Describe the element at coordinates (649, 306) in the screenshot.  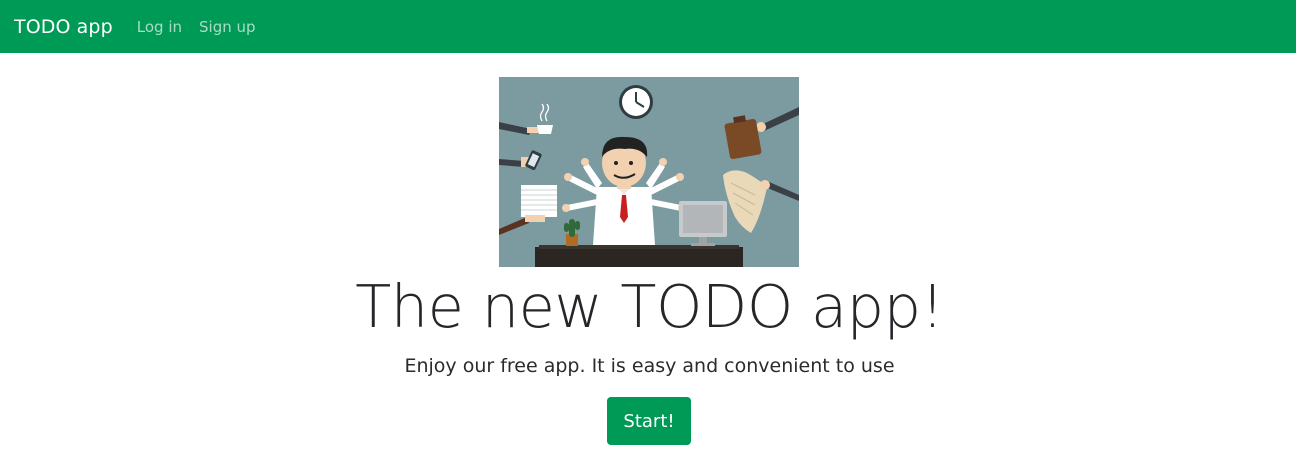
I see `hero-title: The new TODO app!` at that location.